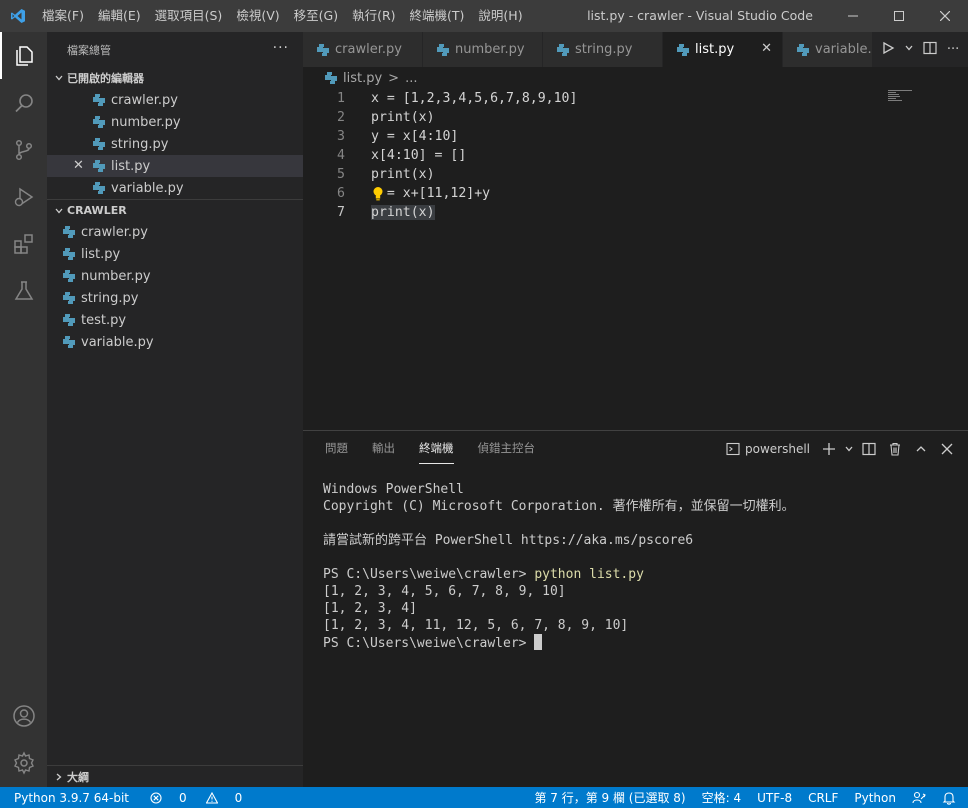 The width and height of the screenshot is (968, 808). I want to click on file-tree-item: test.py, so click(175, 320).